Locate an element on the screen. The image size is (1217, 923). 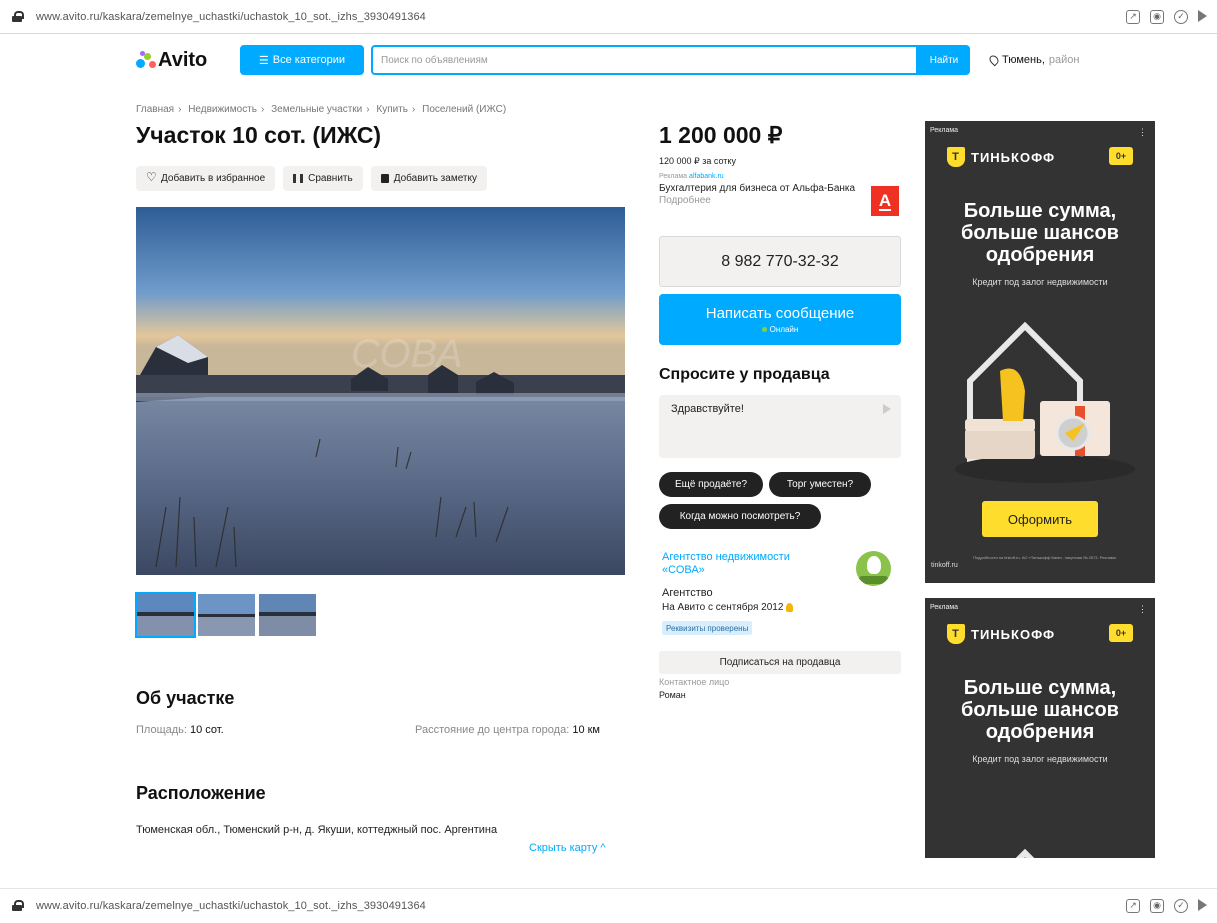
tinkoff-shield-icon: Т is located at coordinates (956, 634).